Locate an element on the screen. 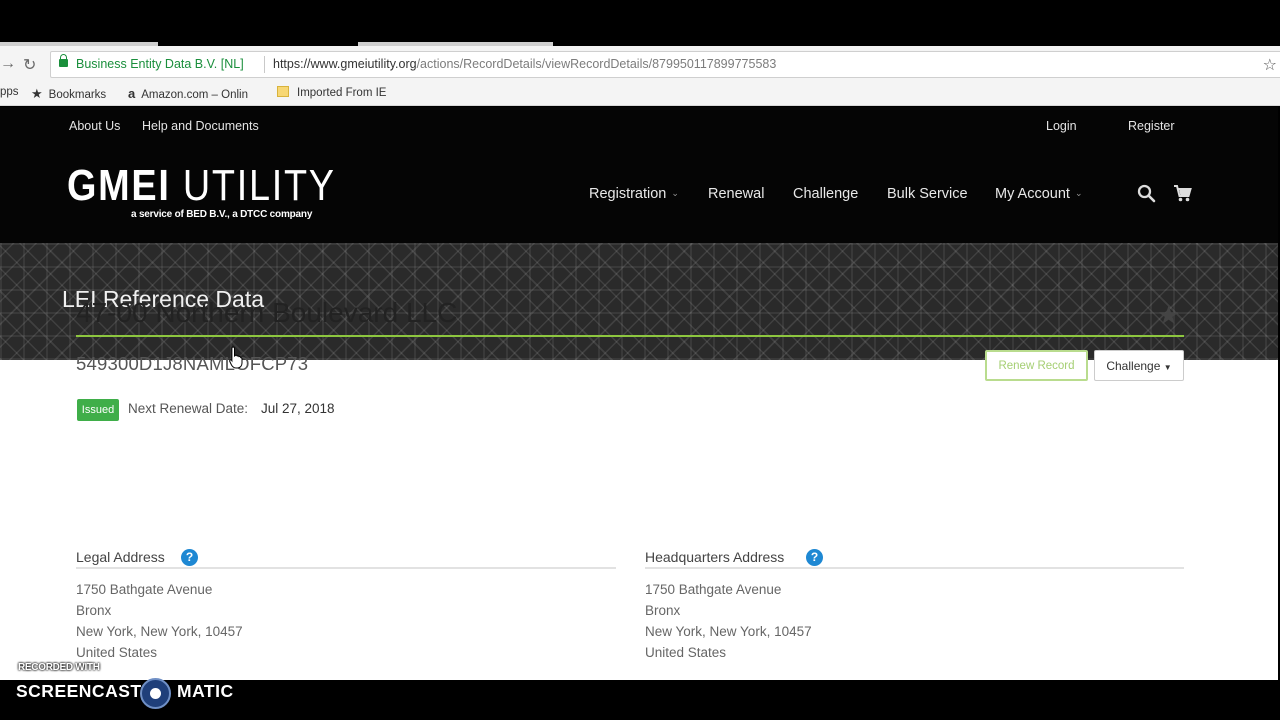 Image resolution: width=1280 pixels, height=720 pixels. legal-address-line: 1750 Bathgate Avenue is located at coordinates (144, 589).